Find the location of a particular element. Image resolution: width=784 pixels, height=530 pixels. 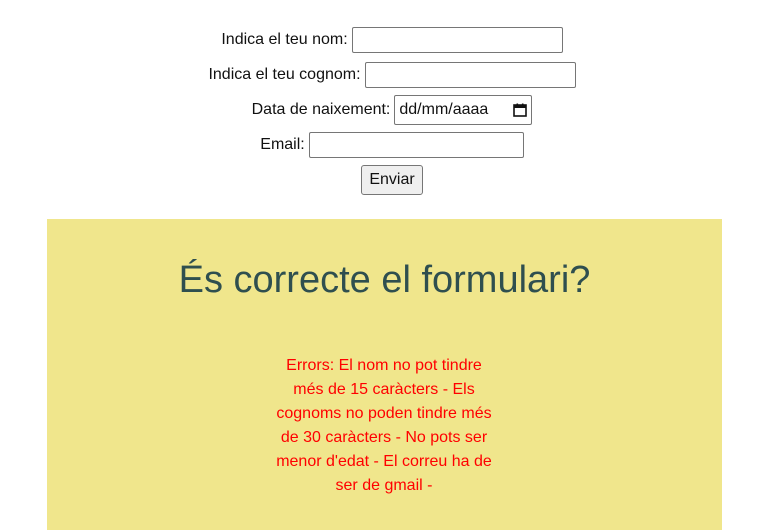

name-input is located at coordinates (457, 40).